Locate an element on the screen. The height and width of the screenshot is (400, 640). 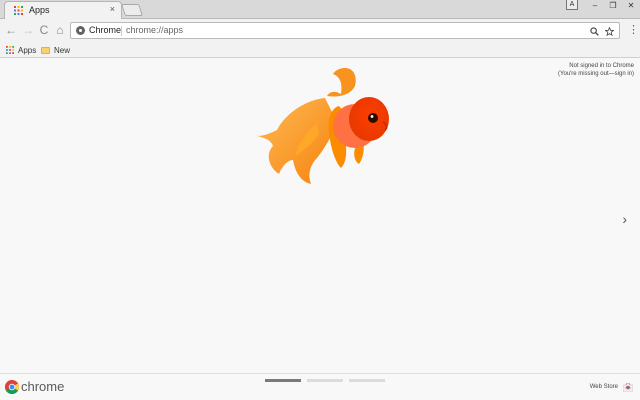
omnibox-separator is located at coordinates (121, 31).